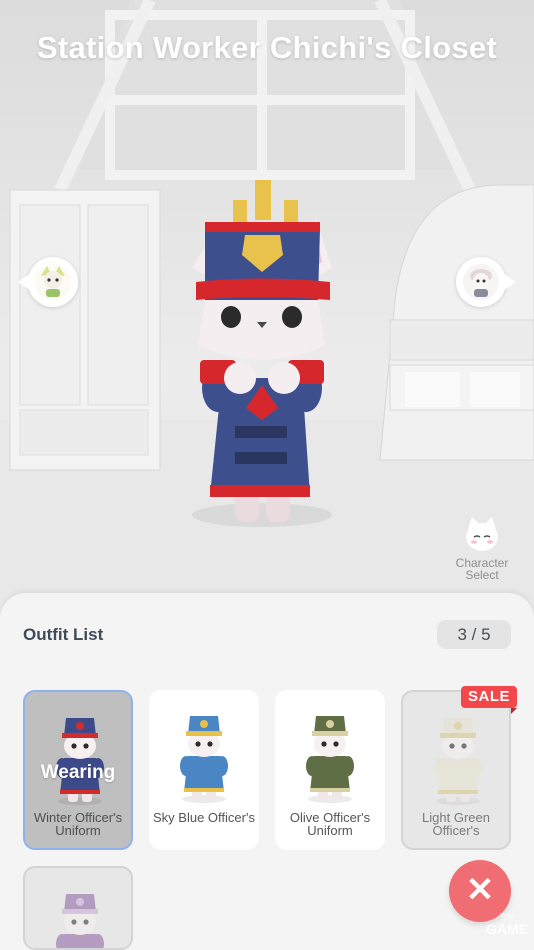  What do you see at coordinates (507, 925) in the screenshot?
I see `watermark-logo: Your GAME` at bounding box center [507, 925].